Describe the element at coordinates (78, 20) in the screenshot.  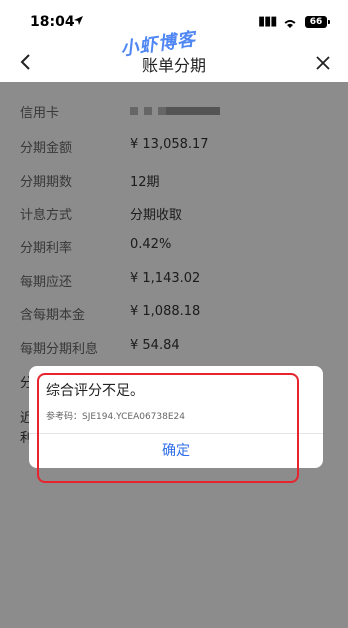
I see `location-arrow-icon` at that location.